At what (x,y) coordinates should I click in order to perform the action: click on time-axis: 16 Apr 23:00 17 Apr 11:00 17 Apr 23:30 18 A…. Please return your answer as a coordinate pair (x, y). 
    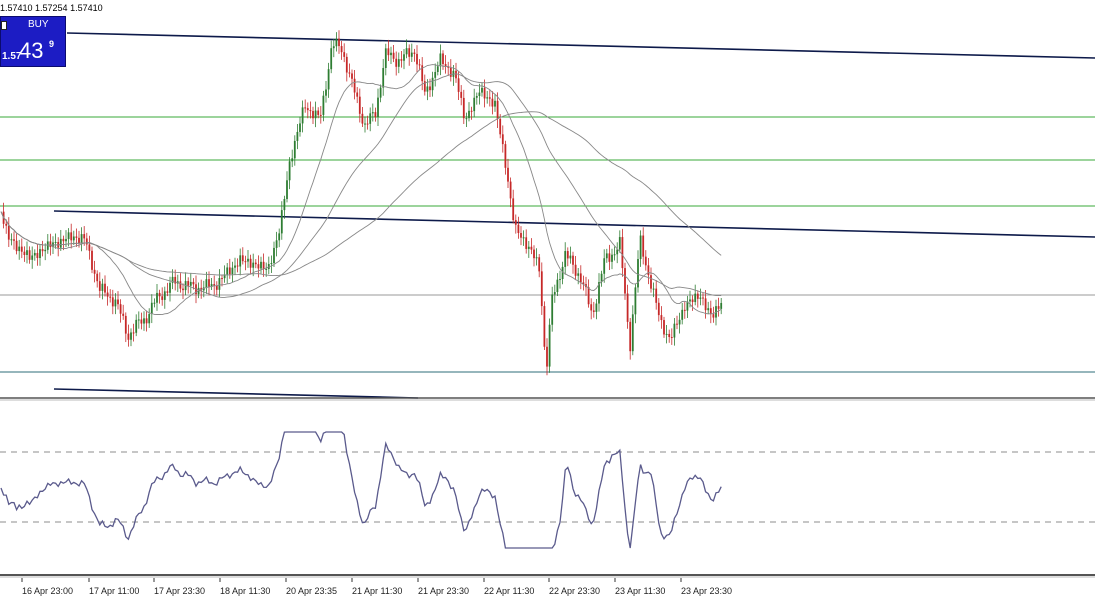
    Looking at the image, I should click on (376, 587).